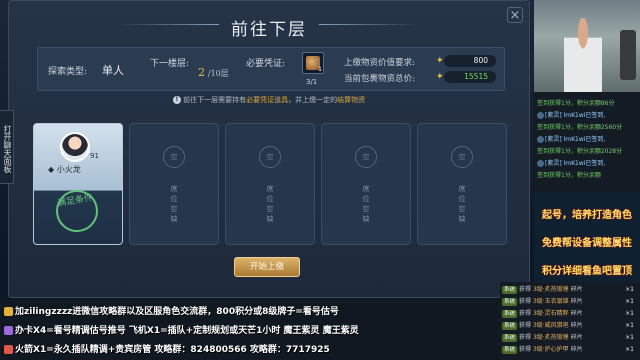 The height and width of the screenshot is (360, 640). What do you see at coordinates (113, 70) in the screenshot?
I see `explore-type-value: 单人` at bounding box center [113, 70].